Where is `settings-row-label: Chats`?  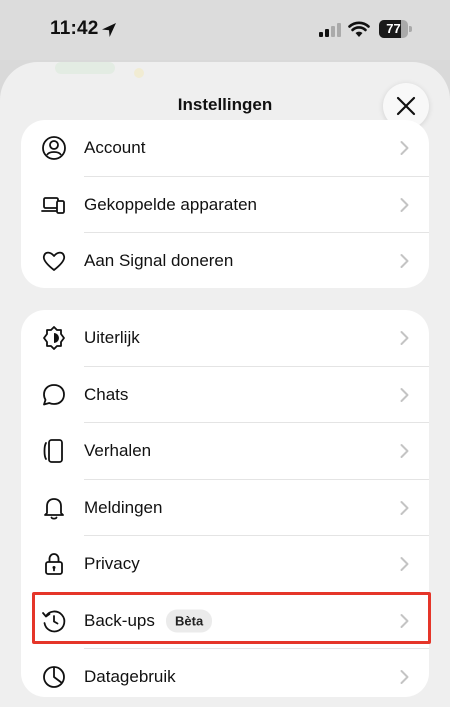 settings-row-label: Chats is located at coordinates (106, 394).